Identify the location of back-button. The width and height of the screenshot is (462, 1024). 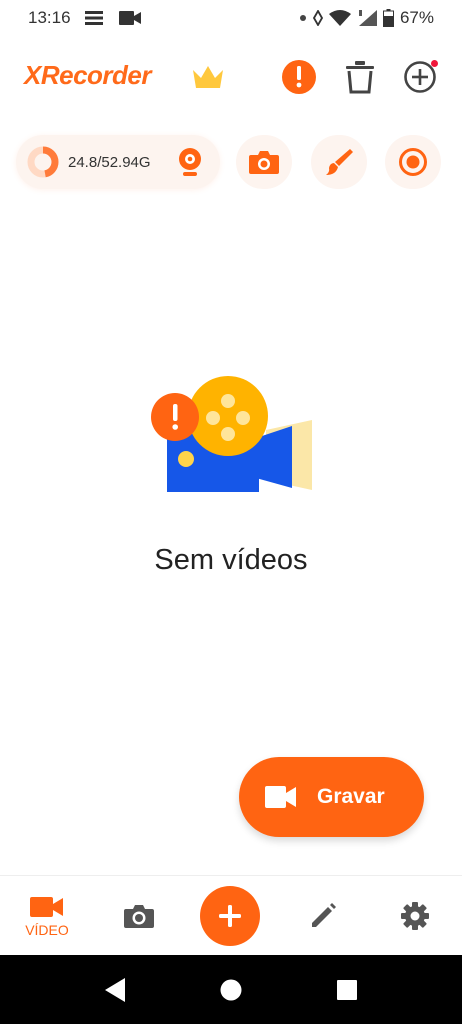
(115, 990).